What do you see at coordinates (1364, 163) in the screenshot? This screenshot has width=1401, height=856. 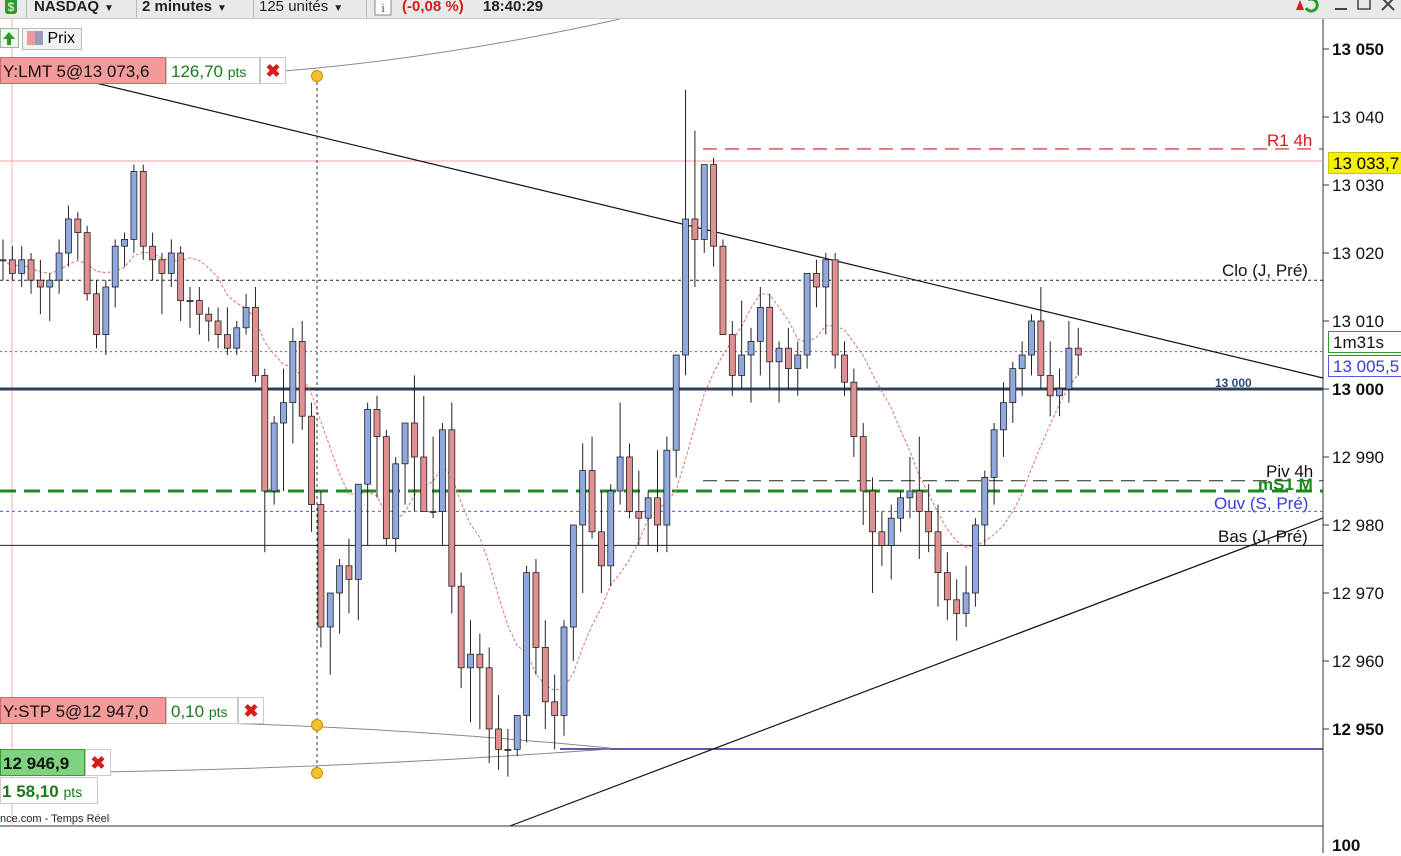 I see `last-price-badge: 13 033,7` at bounding box center [1364, 163].